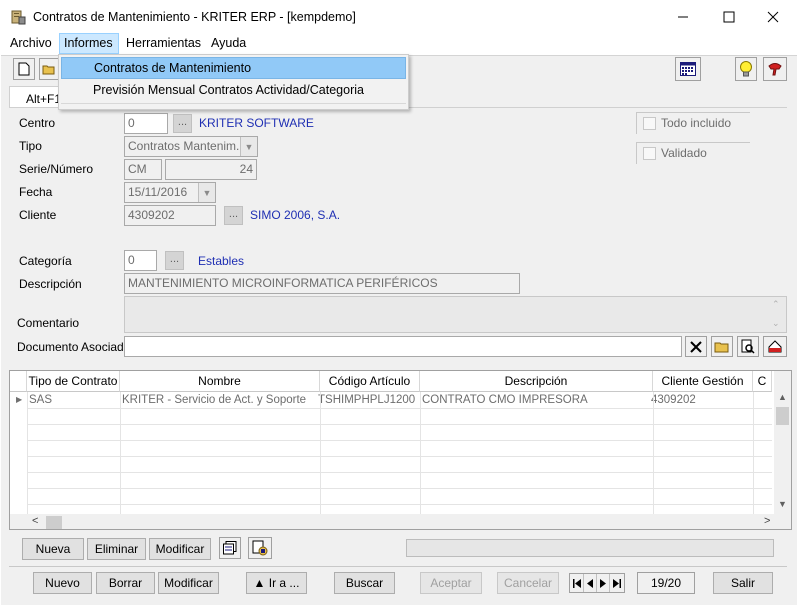 The image size is (798, 606). I want to click on buscar-label: Buscar, so click(364, 583).